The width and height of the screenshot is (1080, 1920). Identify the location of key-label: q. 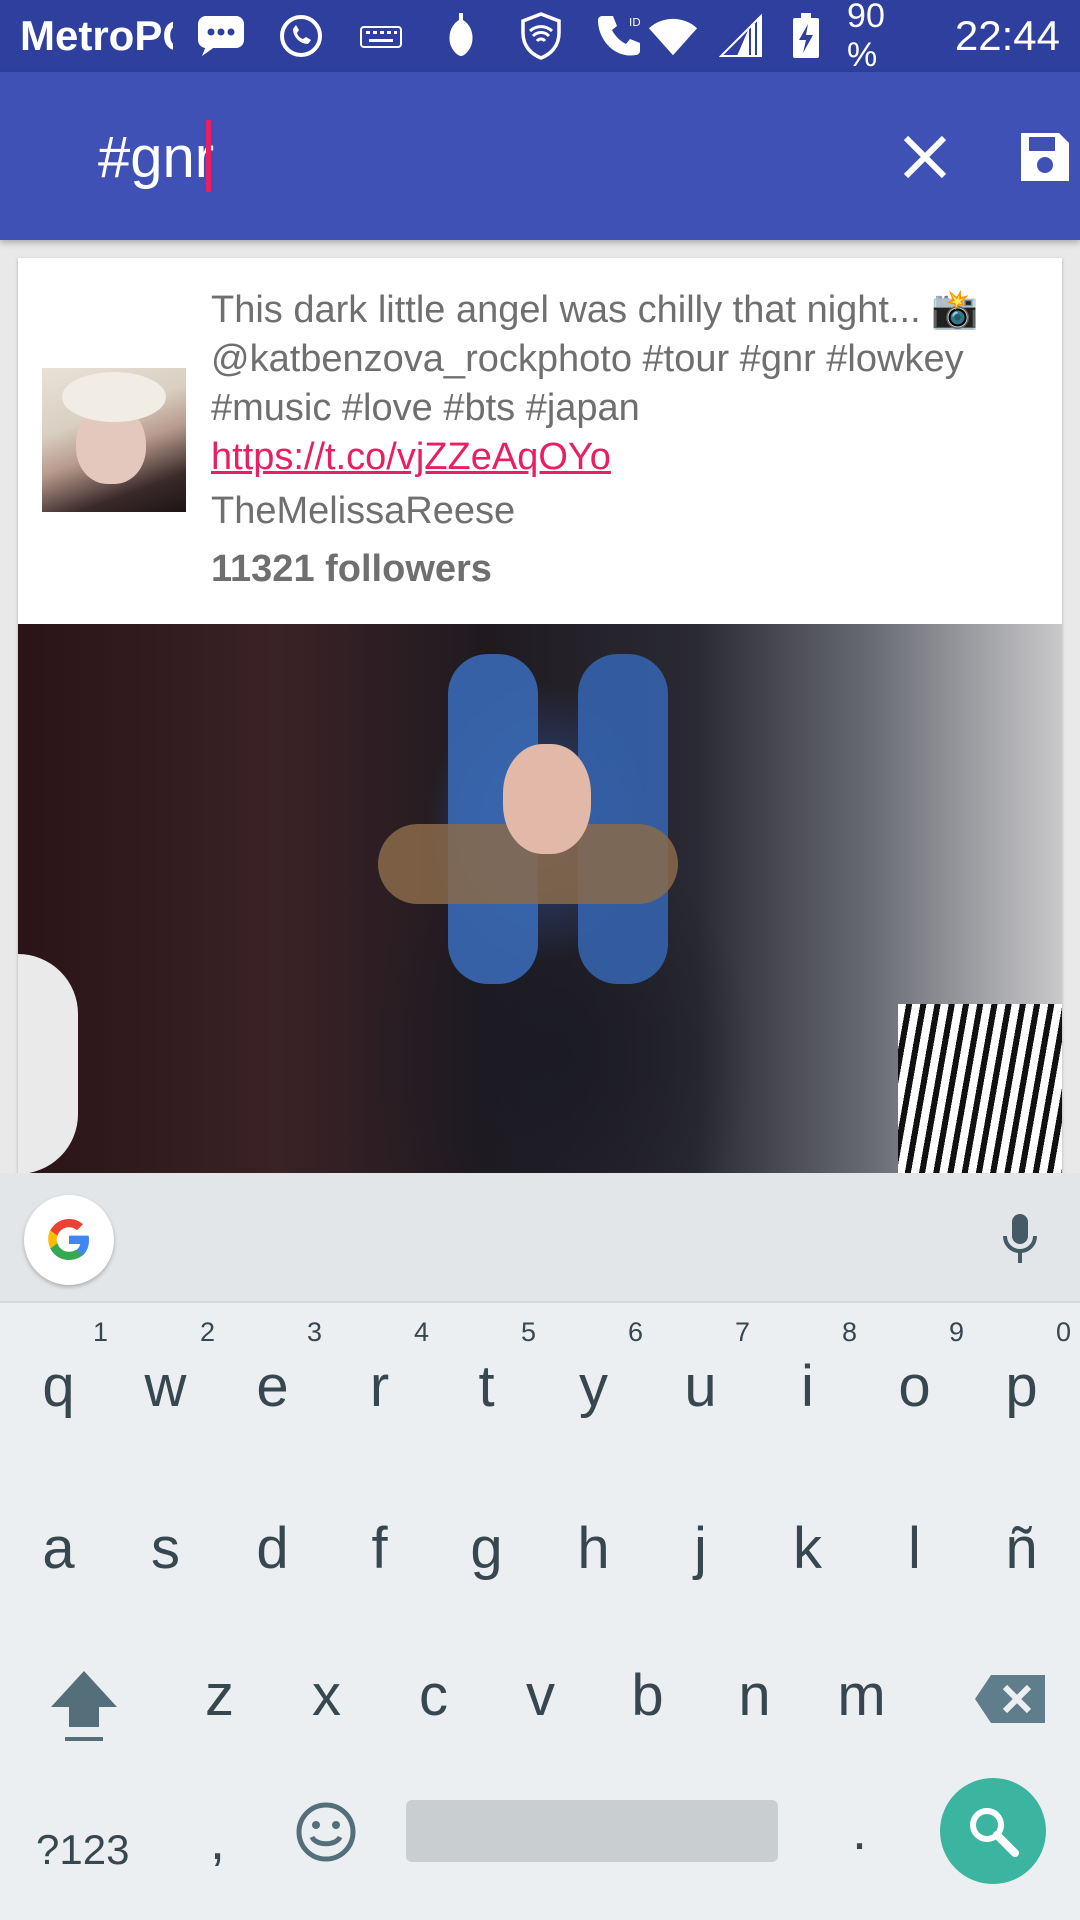
(58, 1386).